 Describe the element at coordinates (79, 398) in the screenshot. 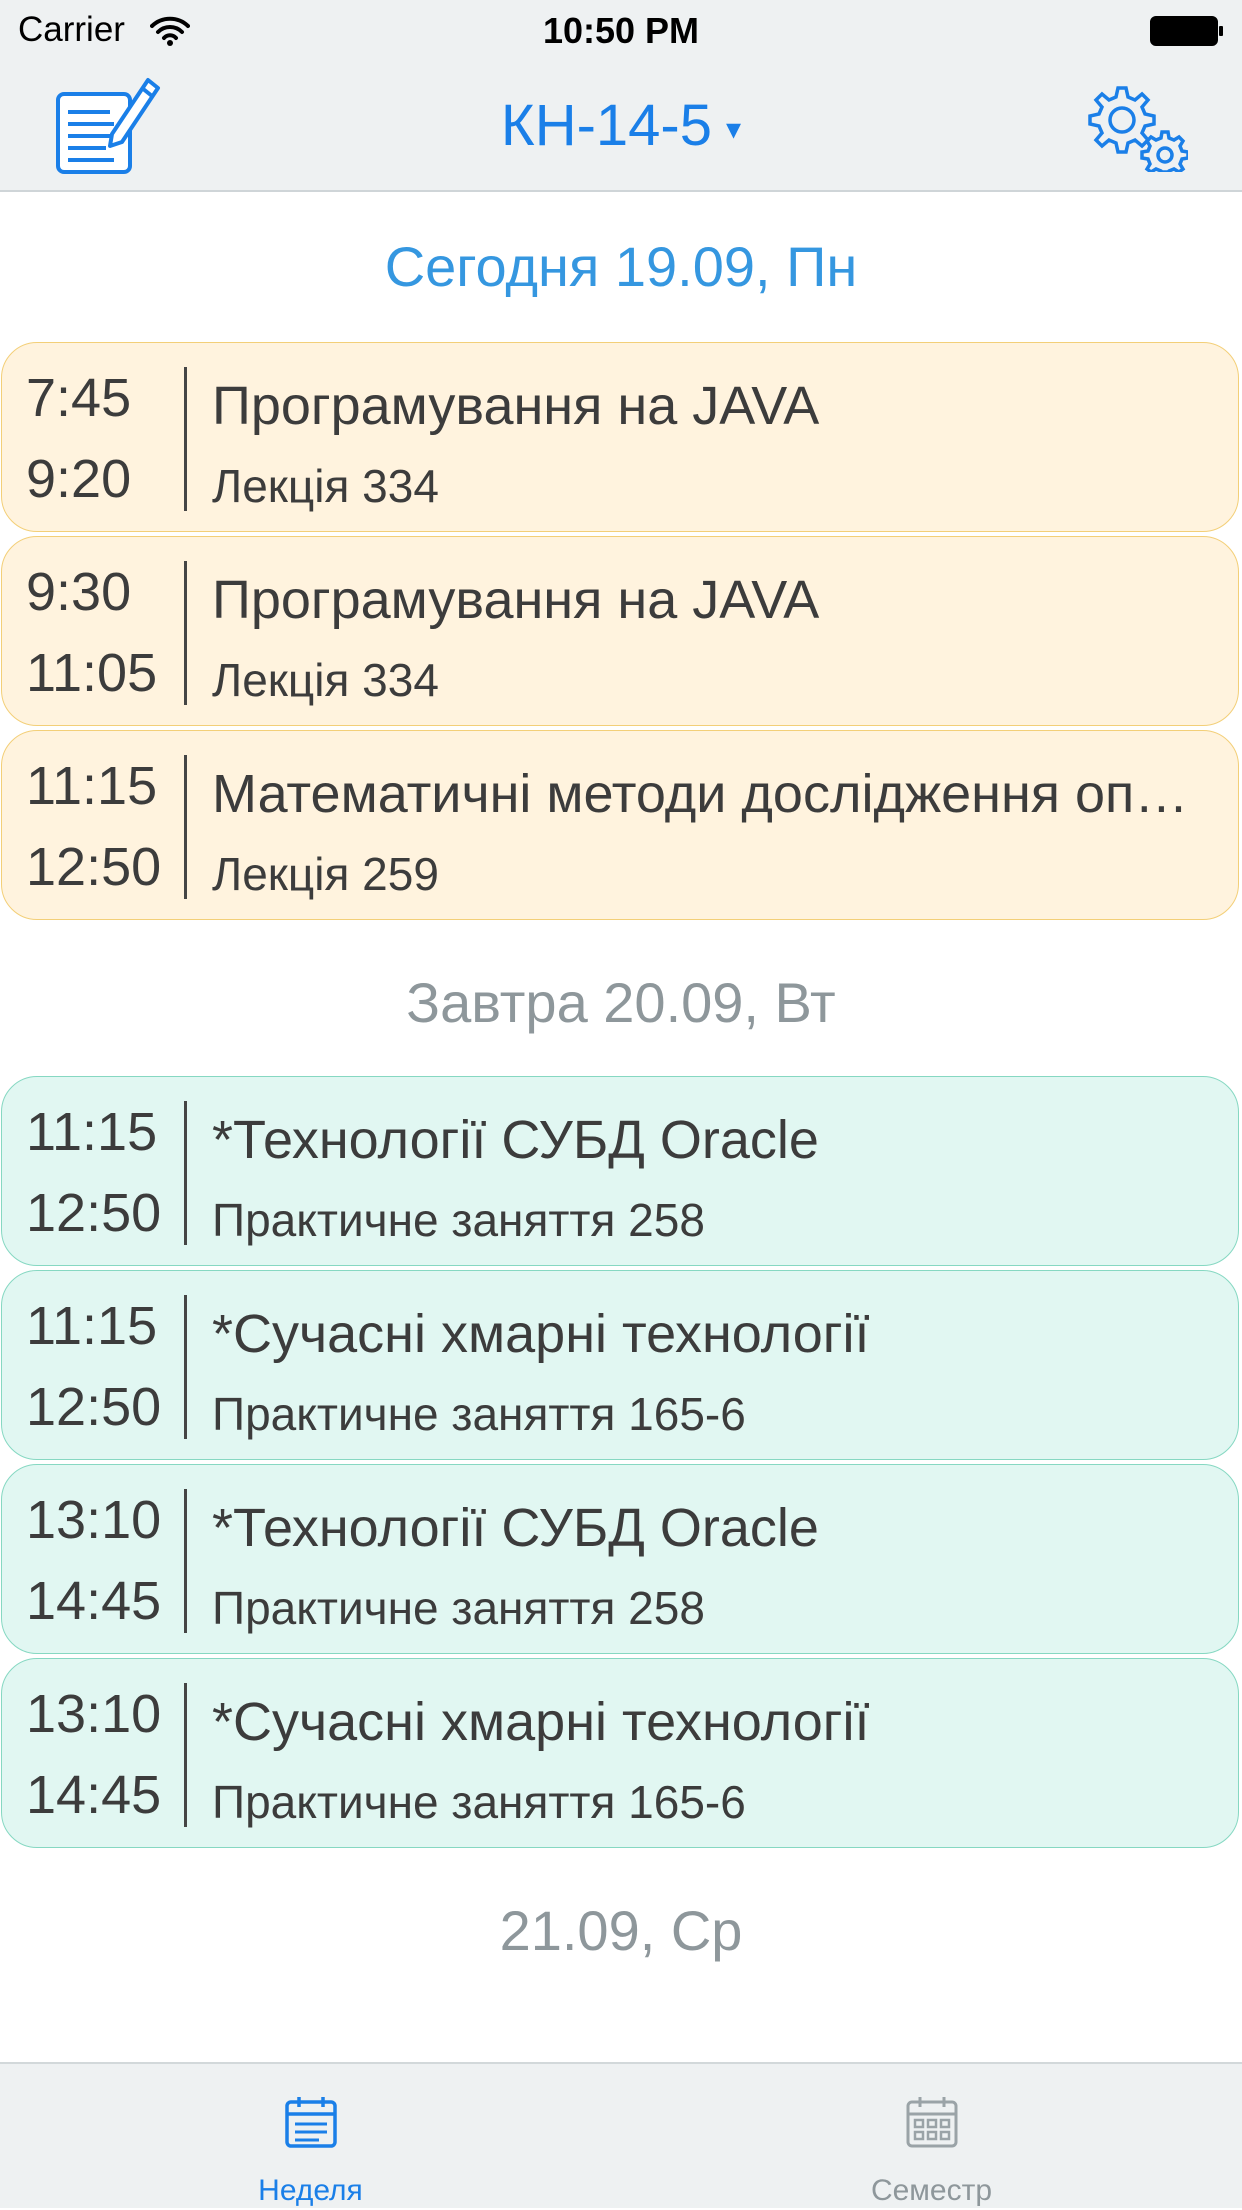

I see `lesson-start-time: 7:45` at that location.